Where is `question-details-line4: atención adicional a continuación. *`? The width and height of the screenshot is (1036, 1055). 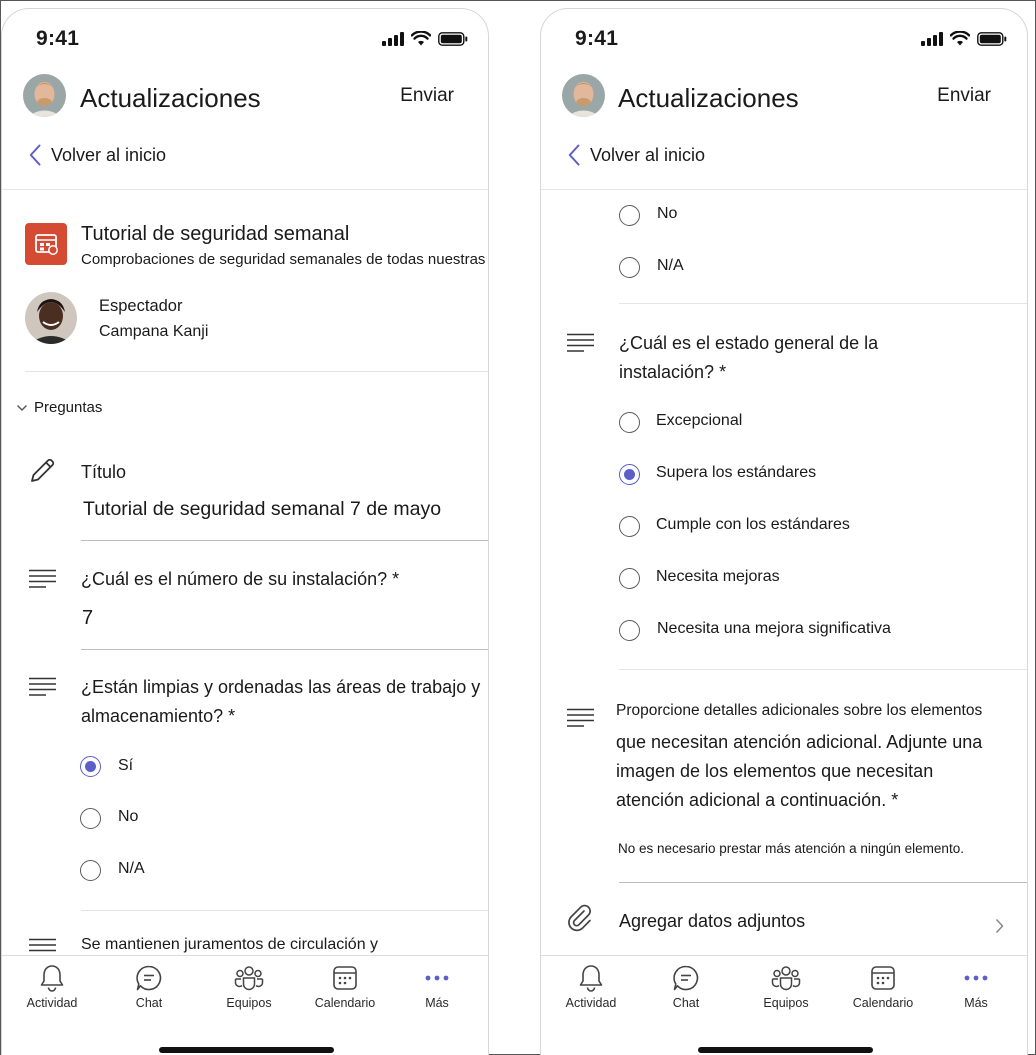 question-details-line4: atención adicional a continuación. * is located at coordinates (757, 800).